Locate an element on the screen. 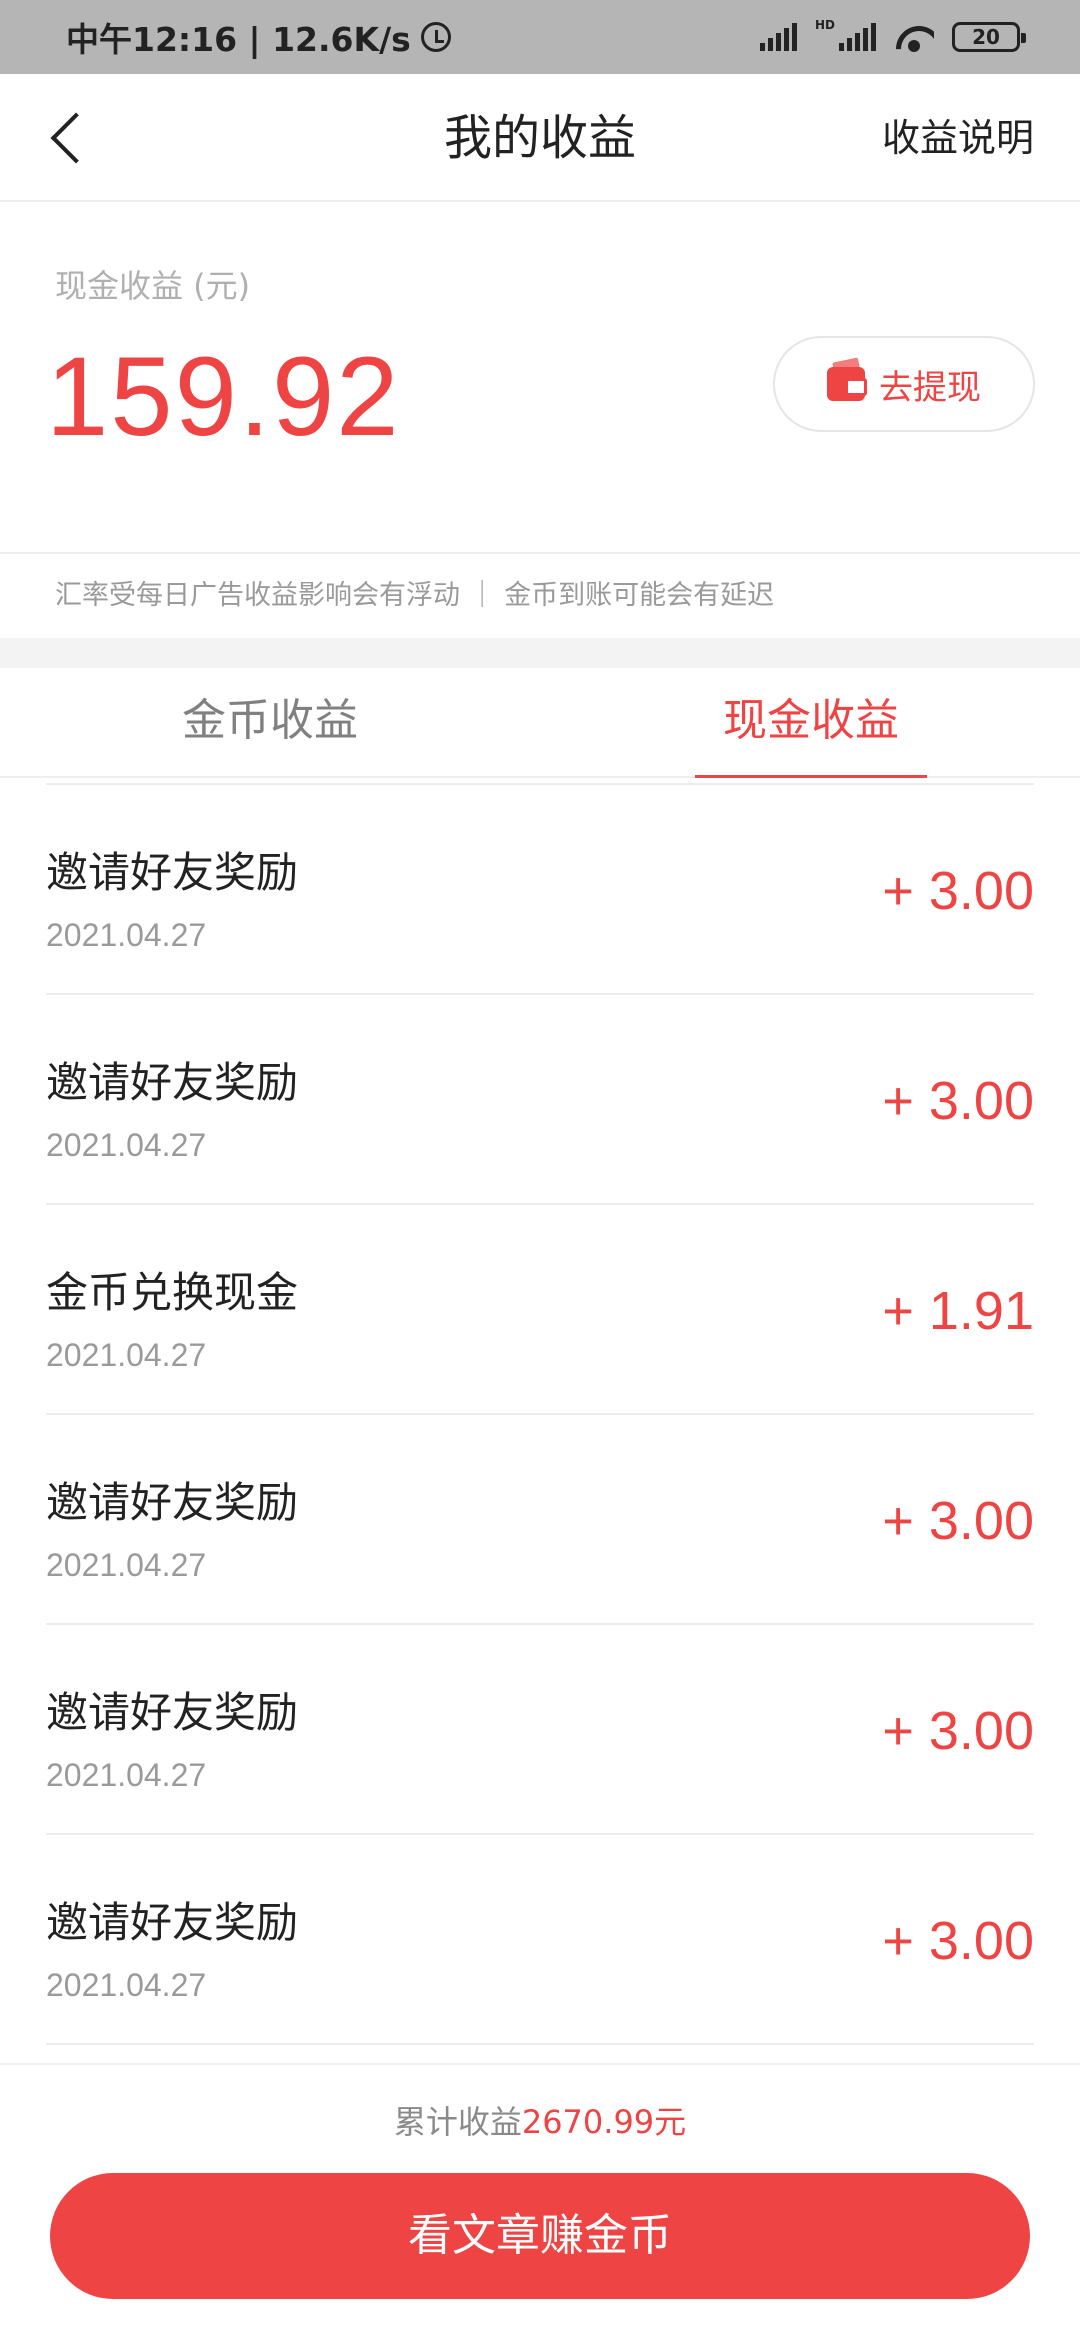  tab-cash-earnings: 现金收益 is located at coordinates (811, 723).